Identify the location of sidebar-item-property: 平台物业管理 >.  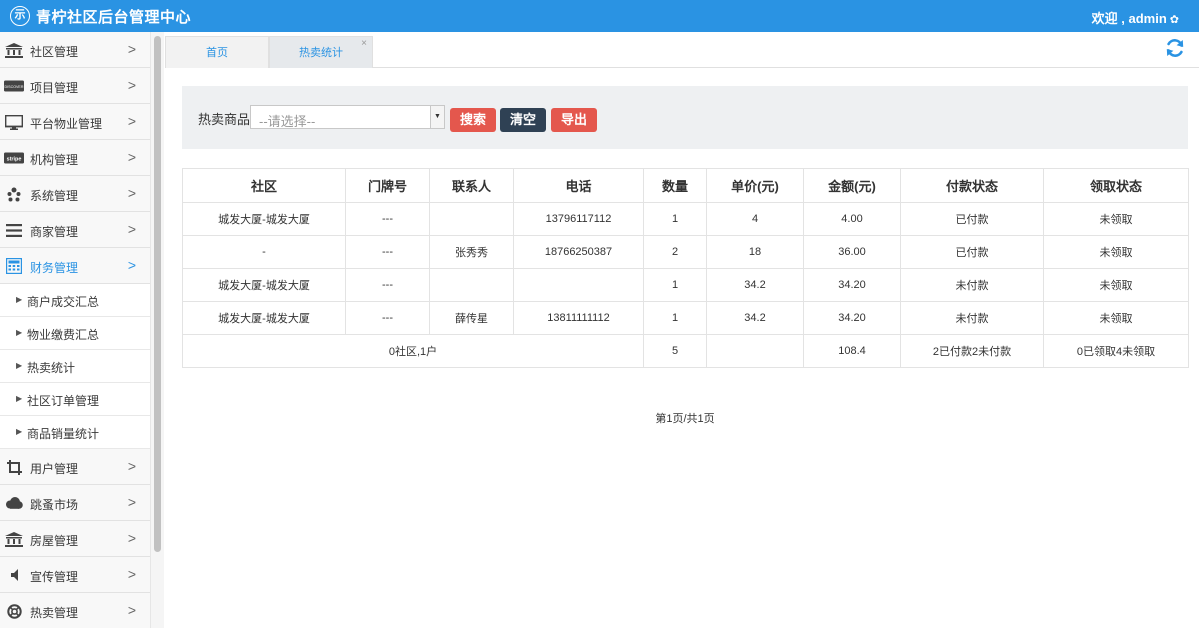
(75, 122).